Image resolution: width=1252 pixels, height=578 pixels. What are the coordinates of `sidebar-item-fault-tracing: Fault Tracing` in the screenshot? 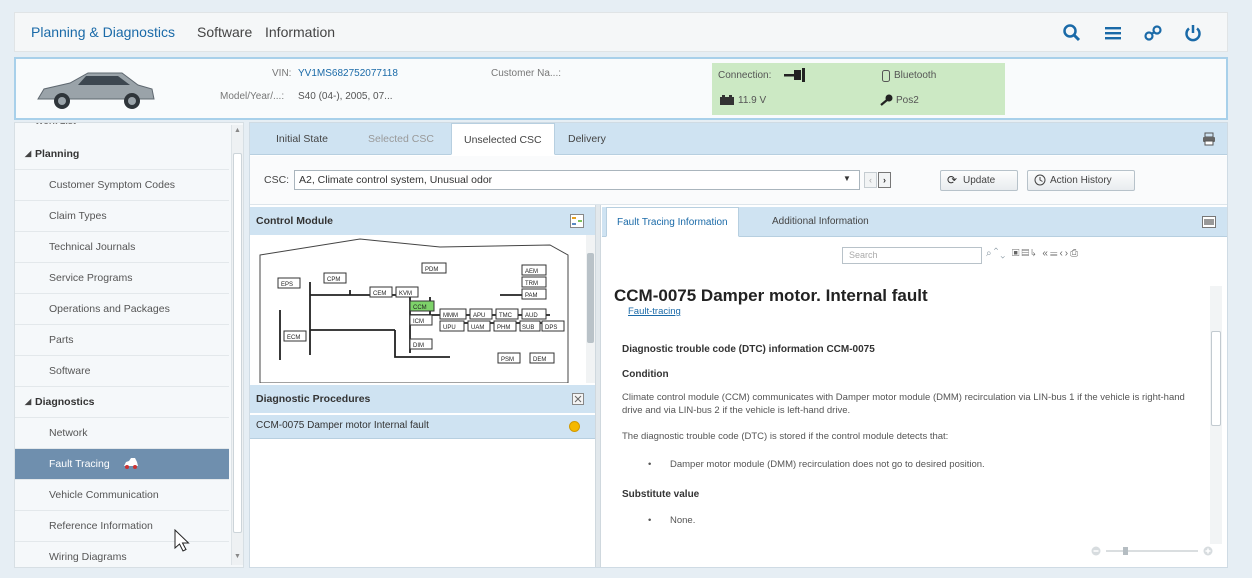 It's located at (122, 464).